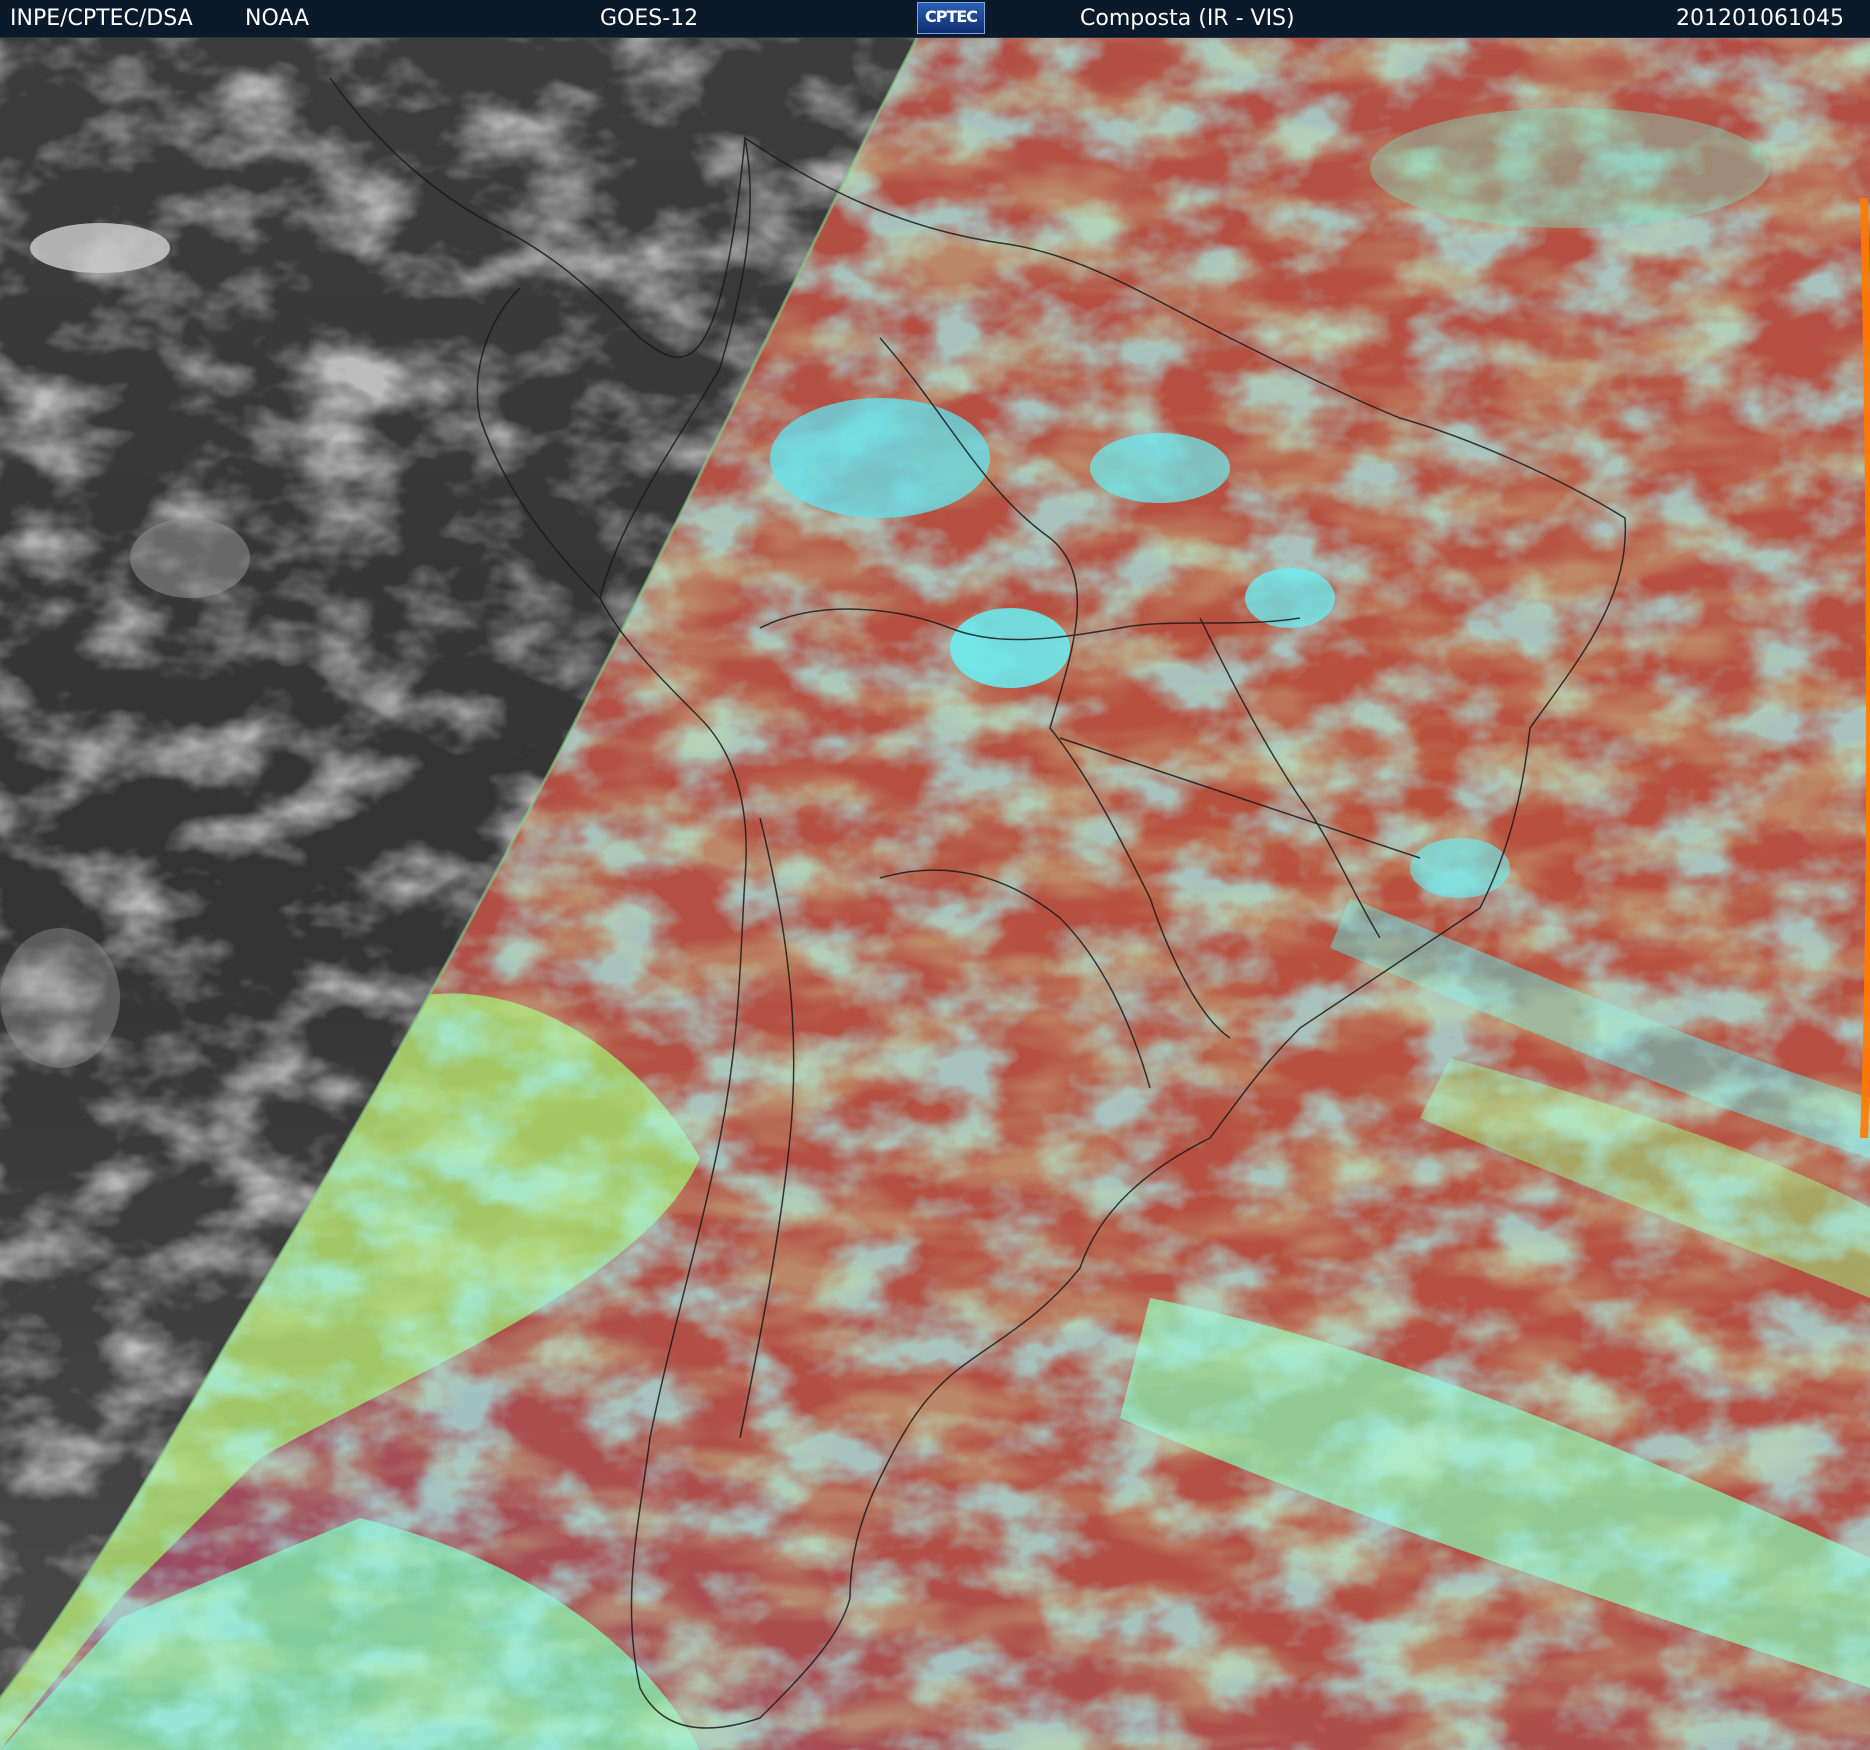  Describe the element at coordinates (101, 18) in the screenshot. I see `source-label: INPE/CPTEC/DSA` at that location.